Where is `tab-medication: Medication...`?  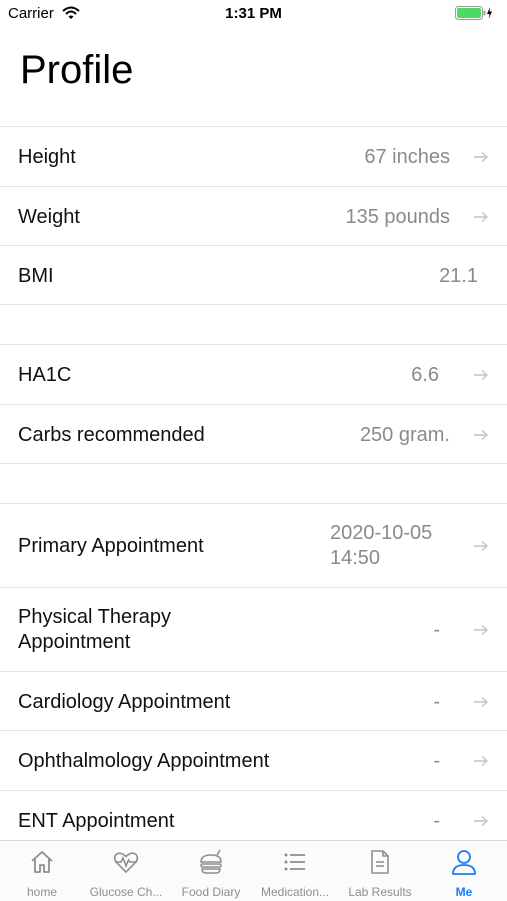 tab-medication: Medication... is located at coordinates (295, 871).